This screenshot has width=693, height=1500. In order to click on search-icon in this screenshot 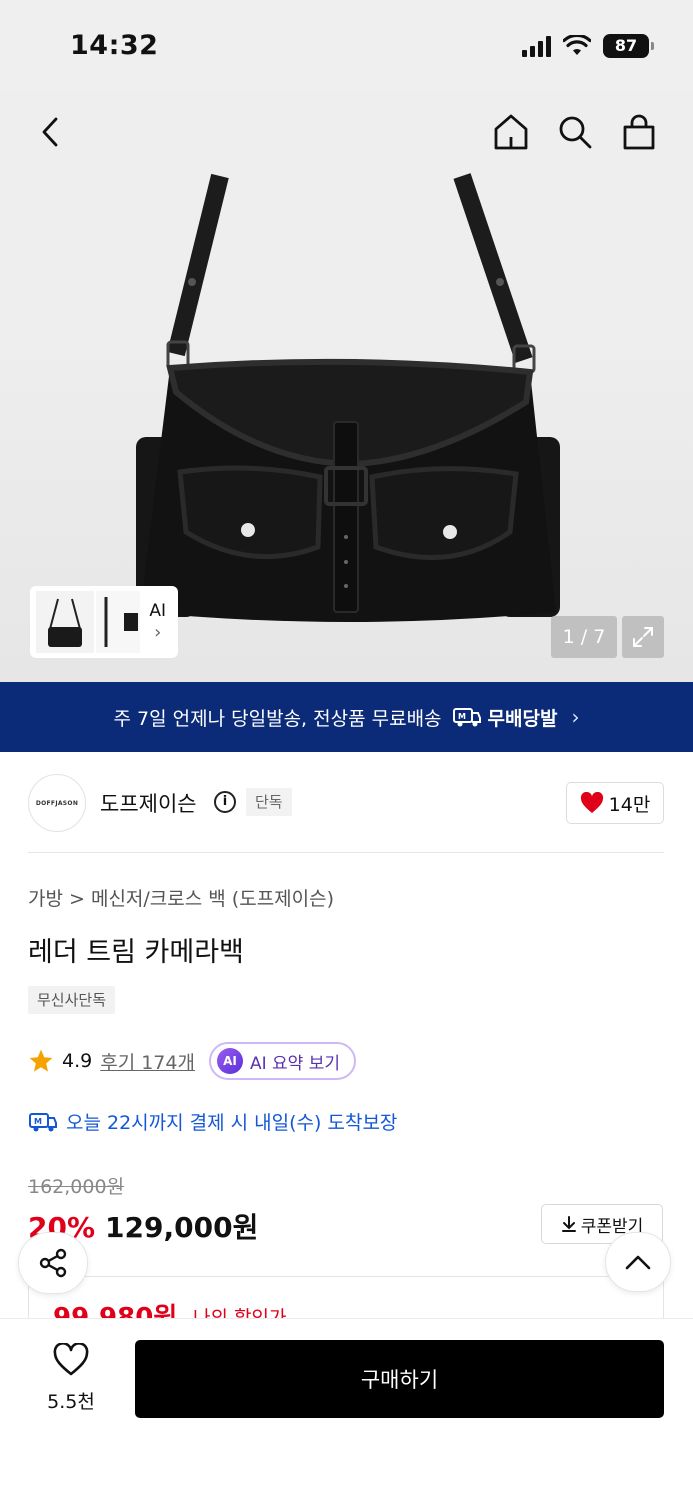, I will do `click(575, 132)`.